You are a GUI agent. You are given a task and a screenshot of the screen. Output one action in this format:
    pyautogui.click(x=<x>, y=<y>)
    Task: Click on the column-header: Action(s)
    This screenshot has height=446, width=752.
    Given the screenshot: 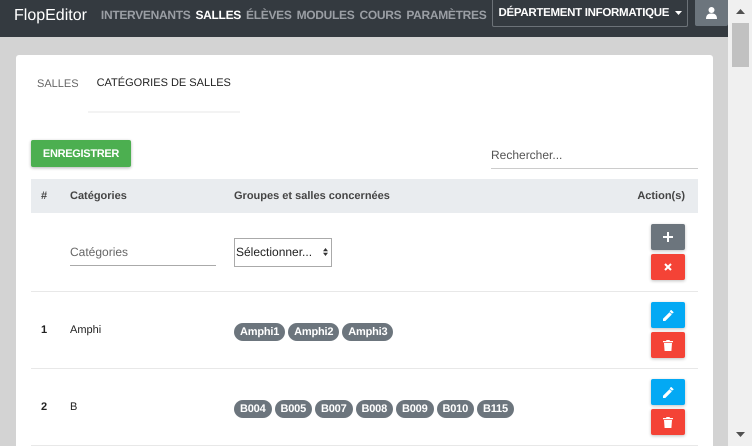 What is the action you would take?
    pyautogui.click(x=661, y=196)
    